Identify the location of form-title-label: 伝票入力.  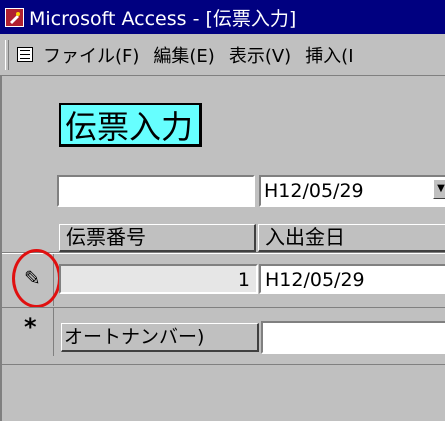
(131, 125).